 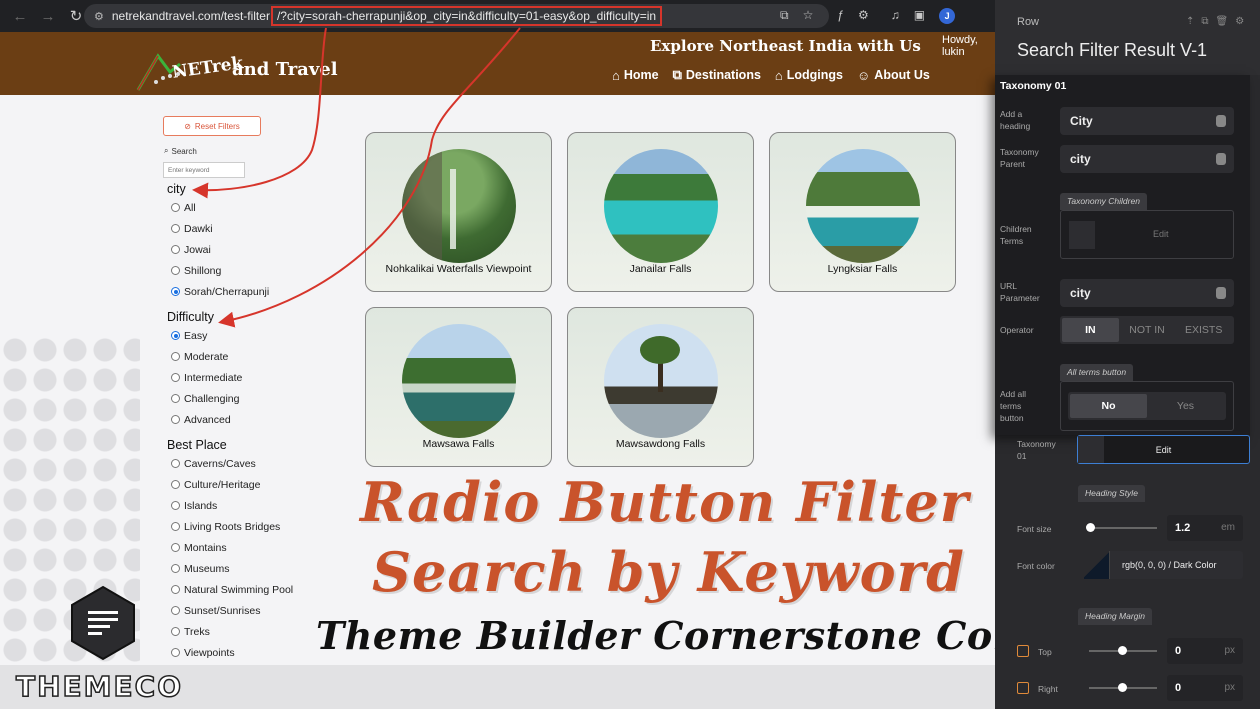 I want to click on radio-option: Sorah/Cherrapunji, so click(x=220, y=291).